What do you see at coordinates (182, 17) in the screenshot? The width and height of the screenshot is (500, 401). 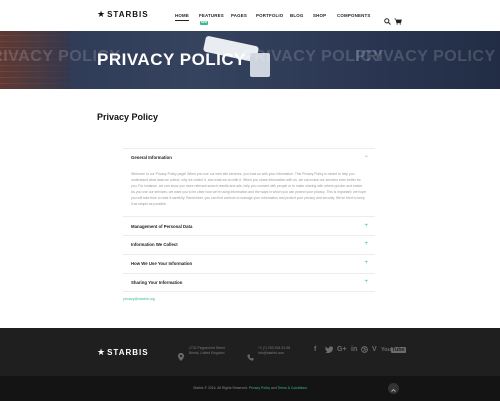 I see `nav-home: HOME` at bounding box center [182, 17].